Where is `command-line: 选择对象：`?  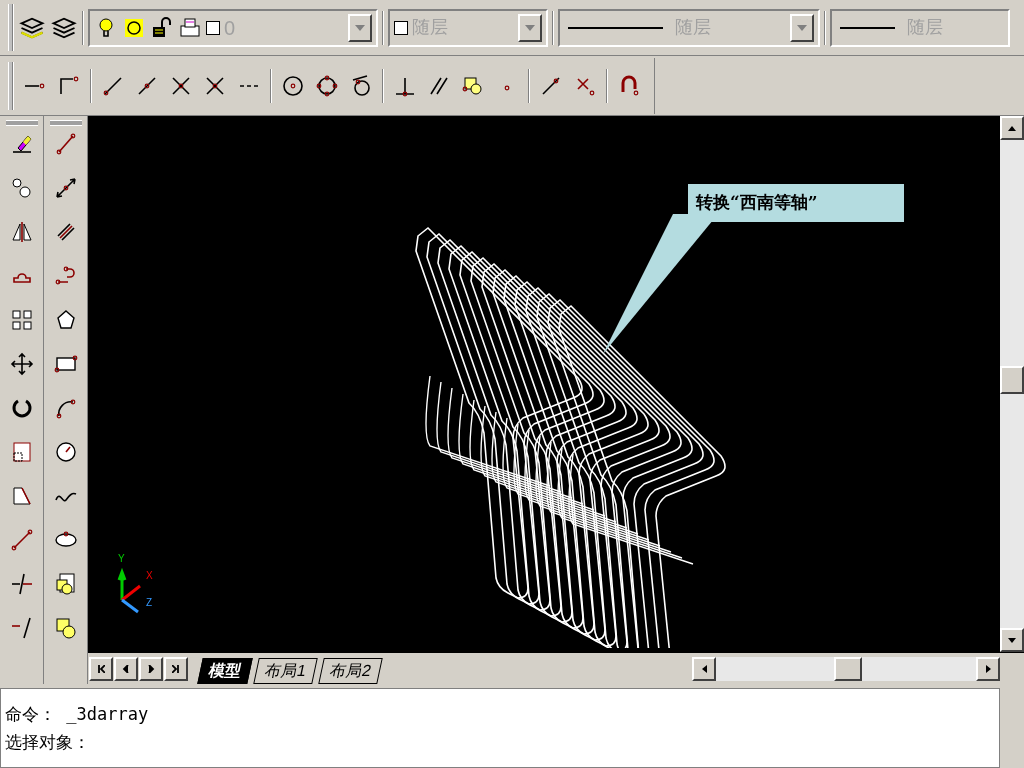 command-line: 选择对象： is located at coordinates (48, 742).